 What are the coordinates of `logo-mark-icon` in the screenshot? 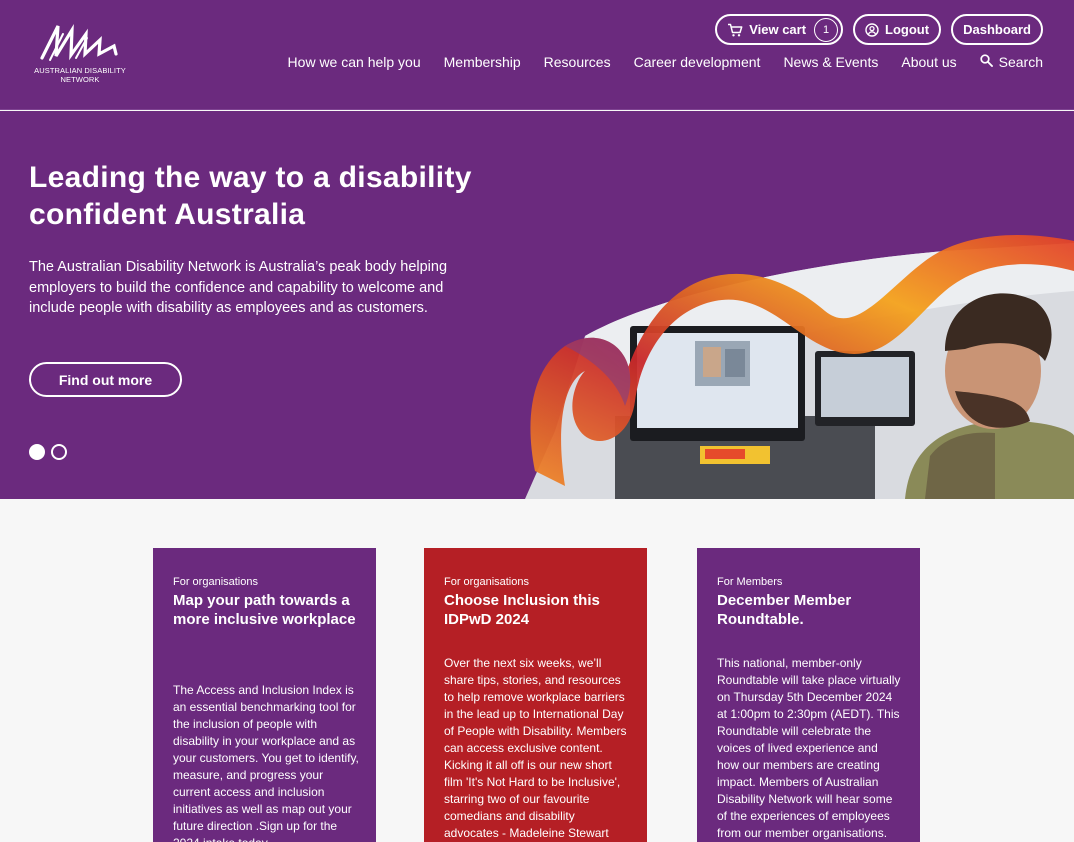 It's located at (79, 42).